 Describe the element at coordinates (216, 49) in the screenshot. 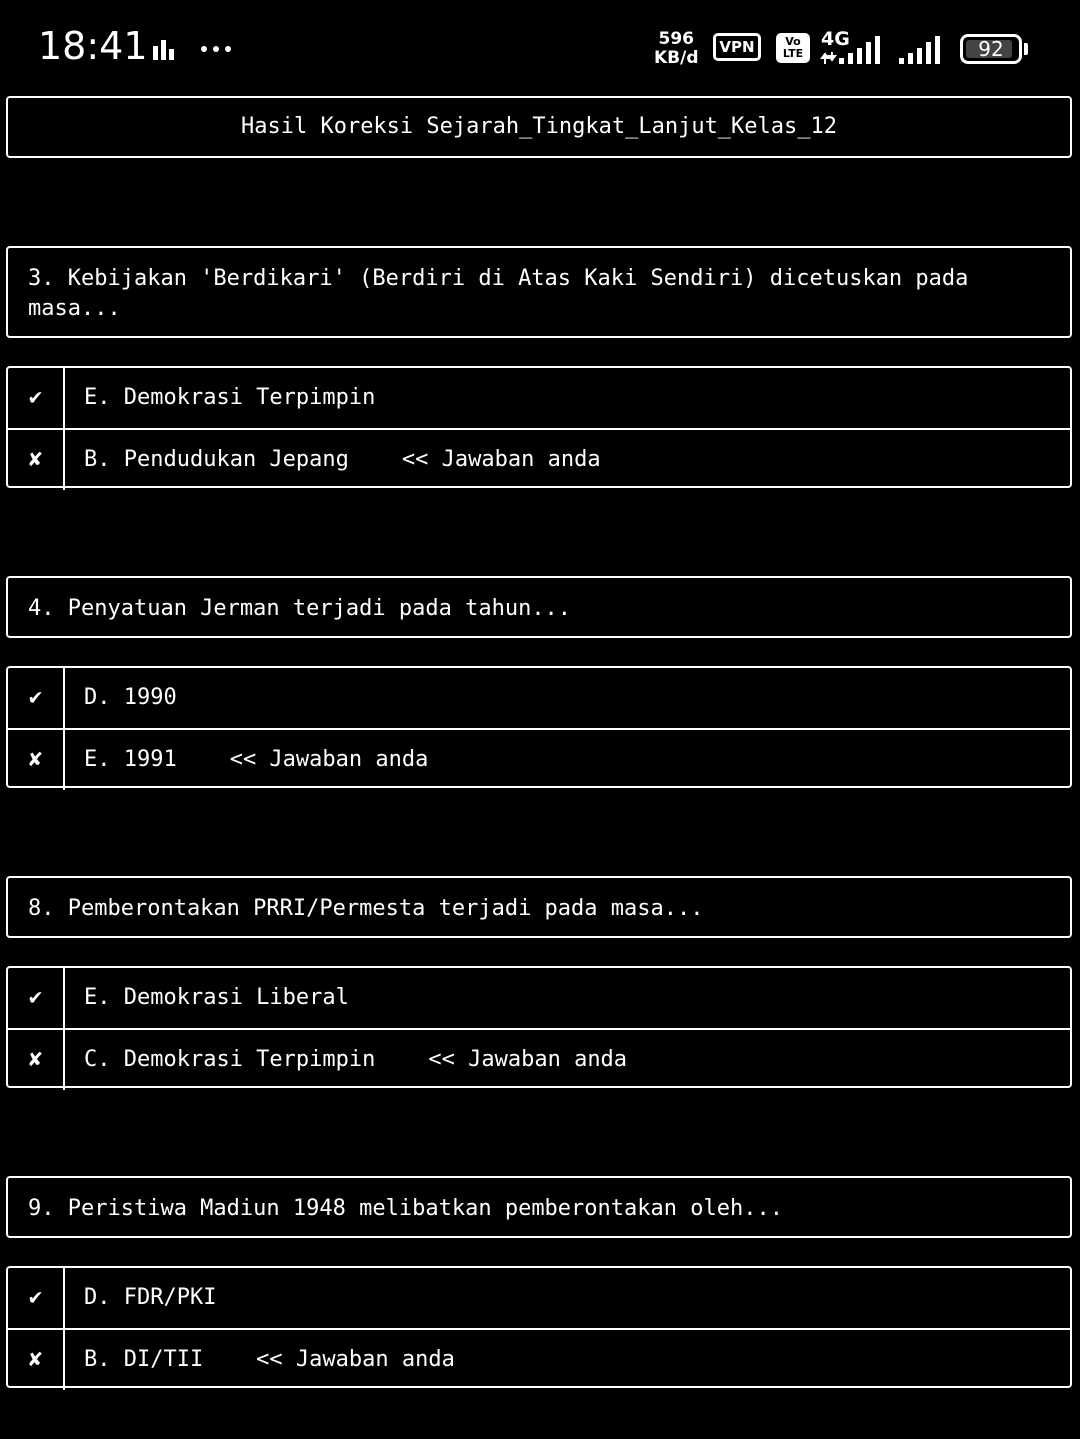

I see `more-dots-icon` at that location.